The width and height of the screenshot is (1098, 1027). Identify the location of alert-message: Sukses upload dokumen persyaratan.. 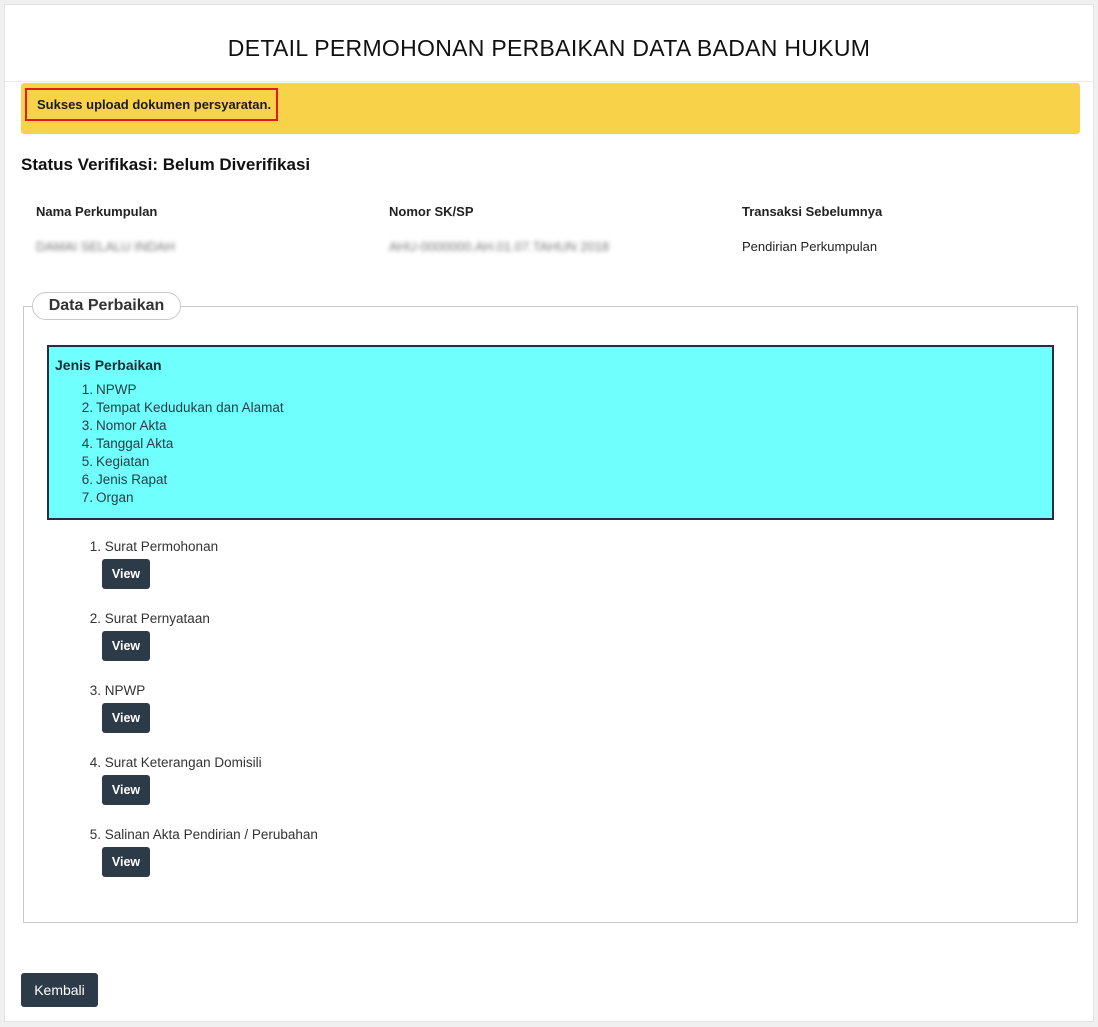
(151, 104).